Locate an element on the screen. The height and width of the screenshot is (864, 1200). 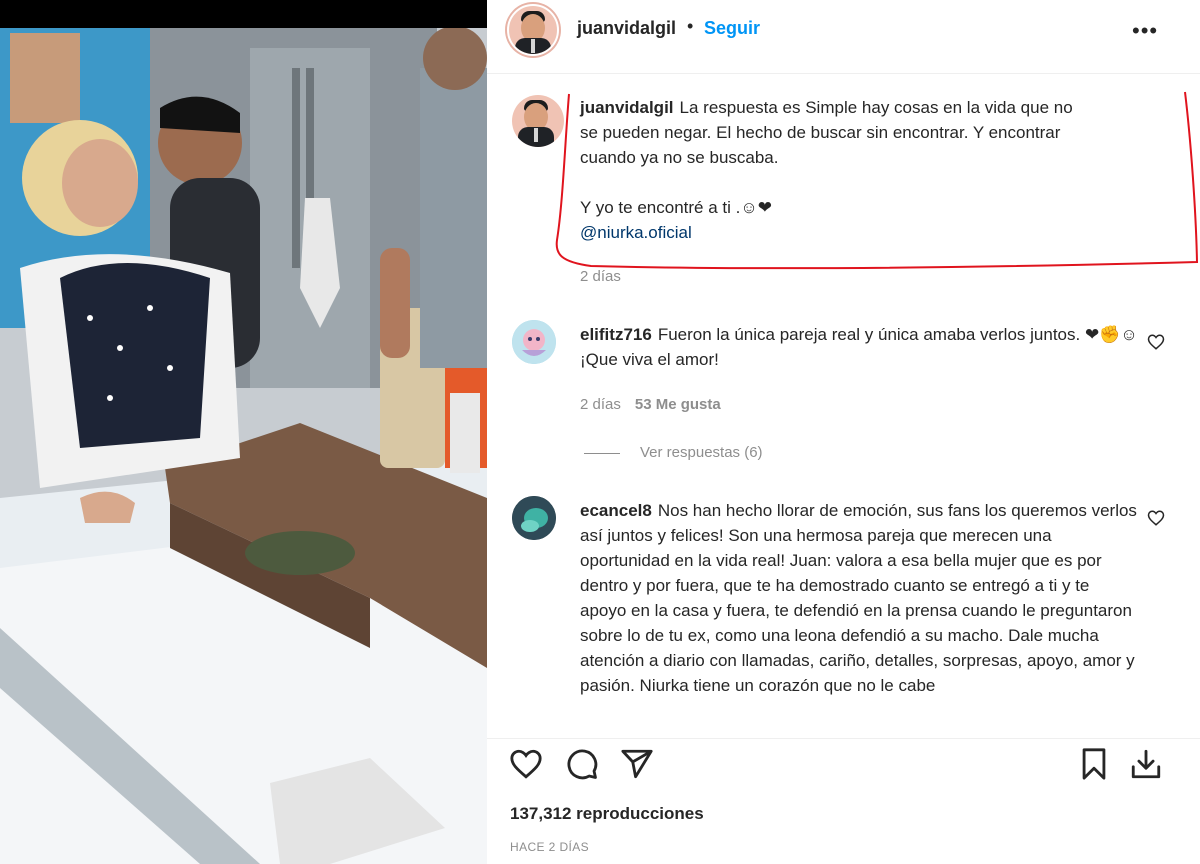
post-timestamp: HACE 2 DÍAS is located at coordinates (549, 847).